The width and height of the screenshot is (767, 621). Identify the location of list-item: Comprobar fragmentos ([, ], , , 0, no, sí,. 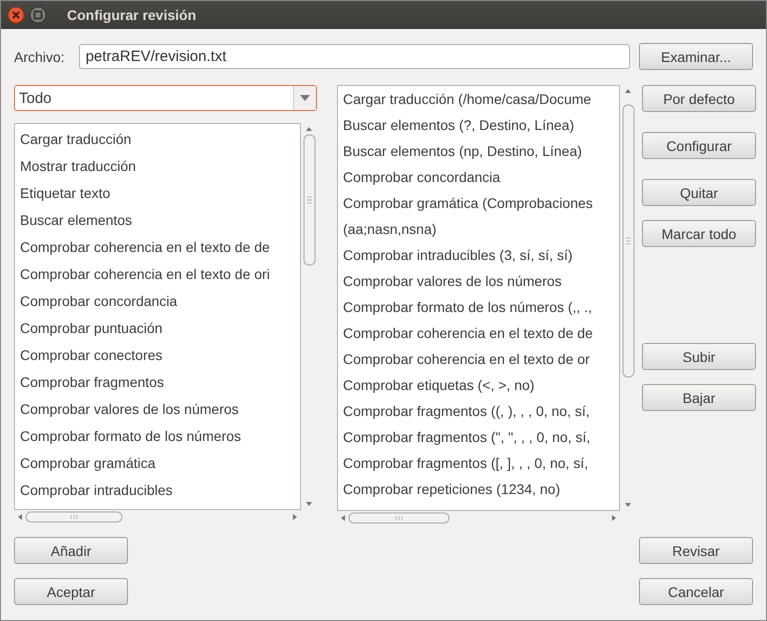
(478, 463).